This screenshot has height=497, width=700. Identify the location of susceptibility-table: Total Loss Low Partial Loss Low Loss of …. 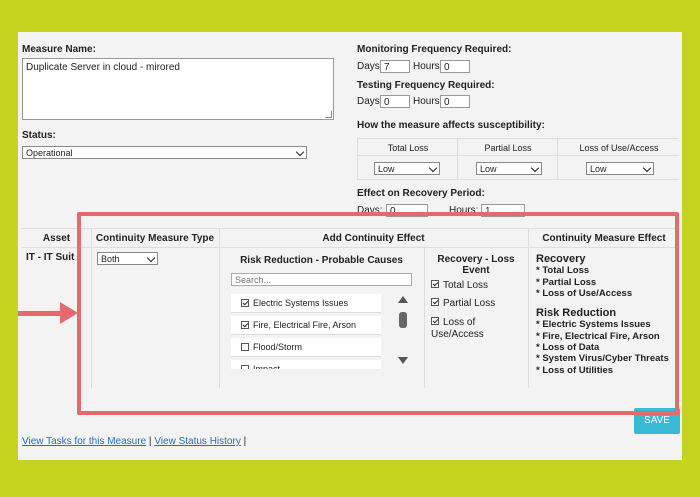
(518, 159).